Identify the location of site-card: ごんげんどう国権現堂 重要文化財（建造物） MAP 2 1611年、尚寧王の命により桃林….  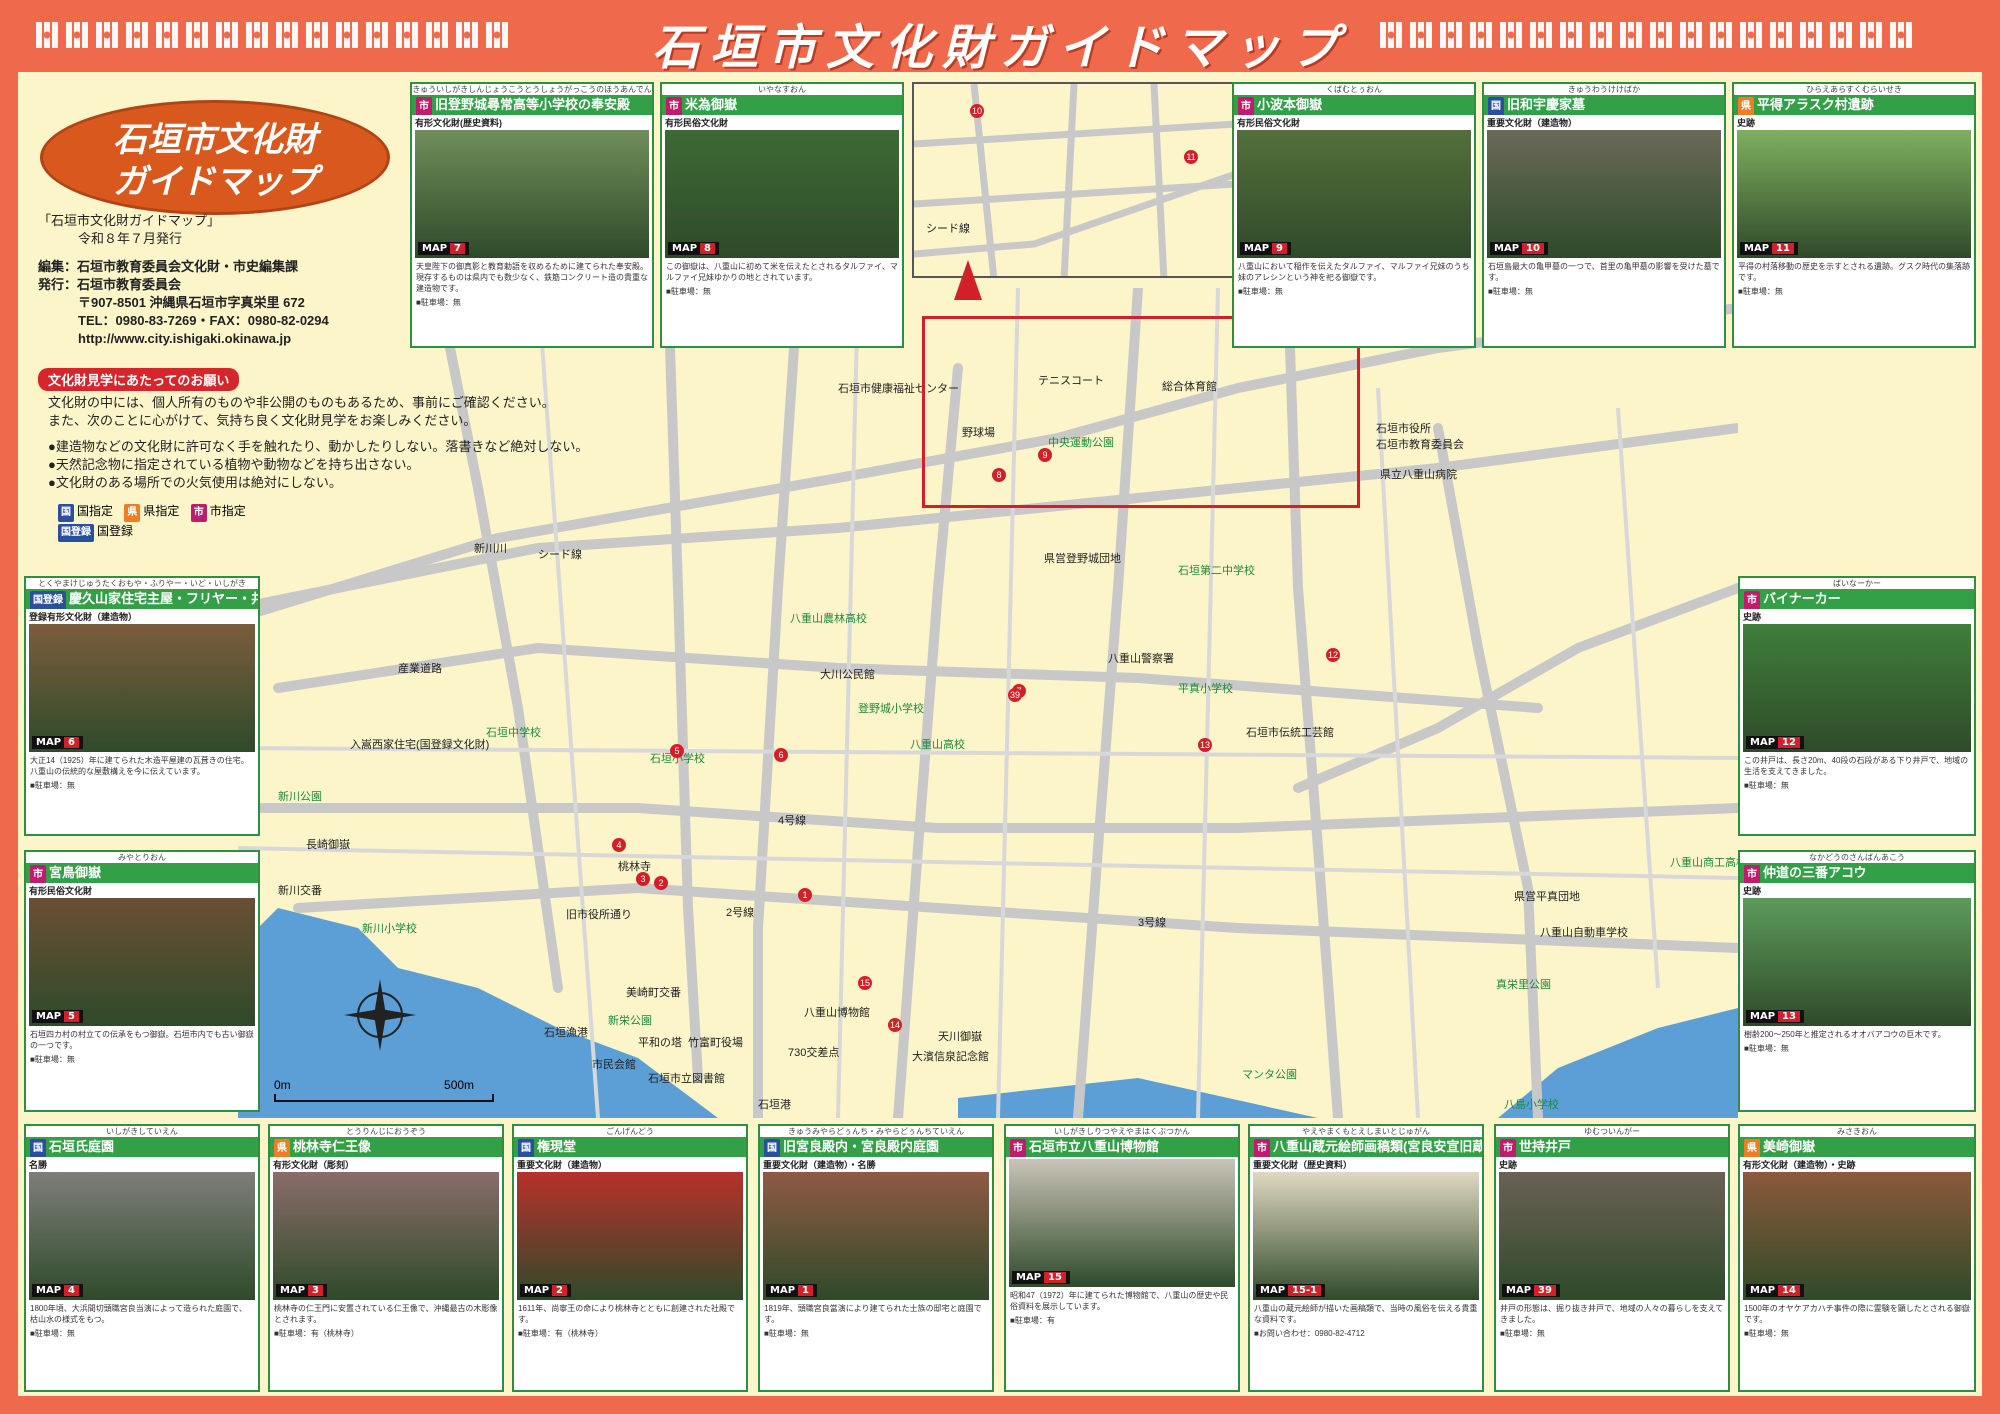
(630, 1258).